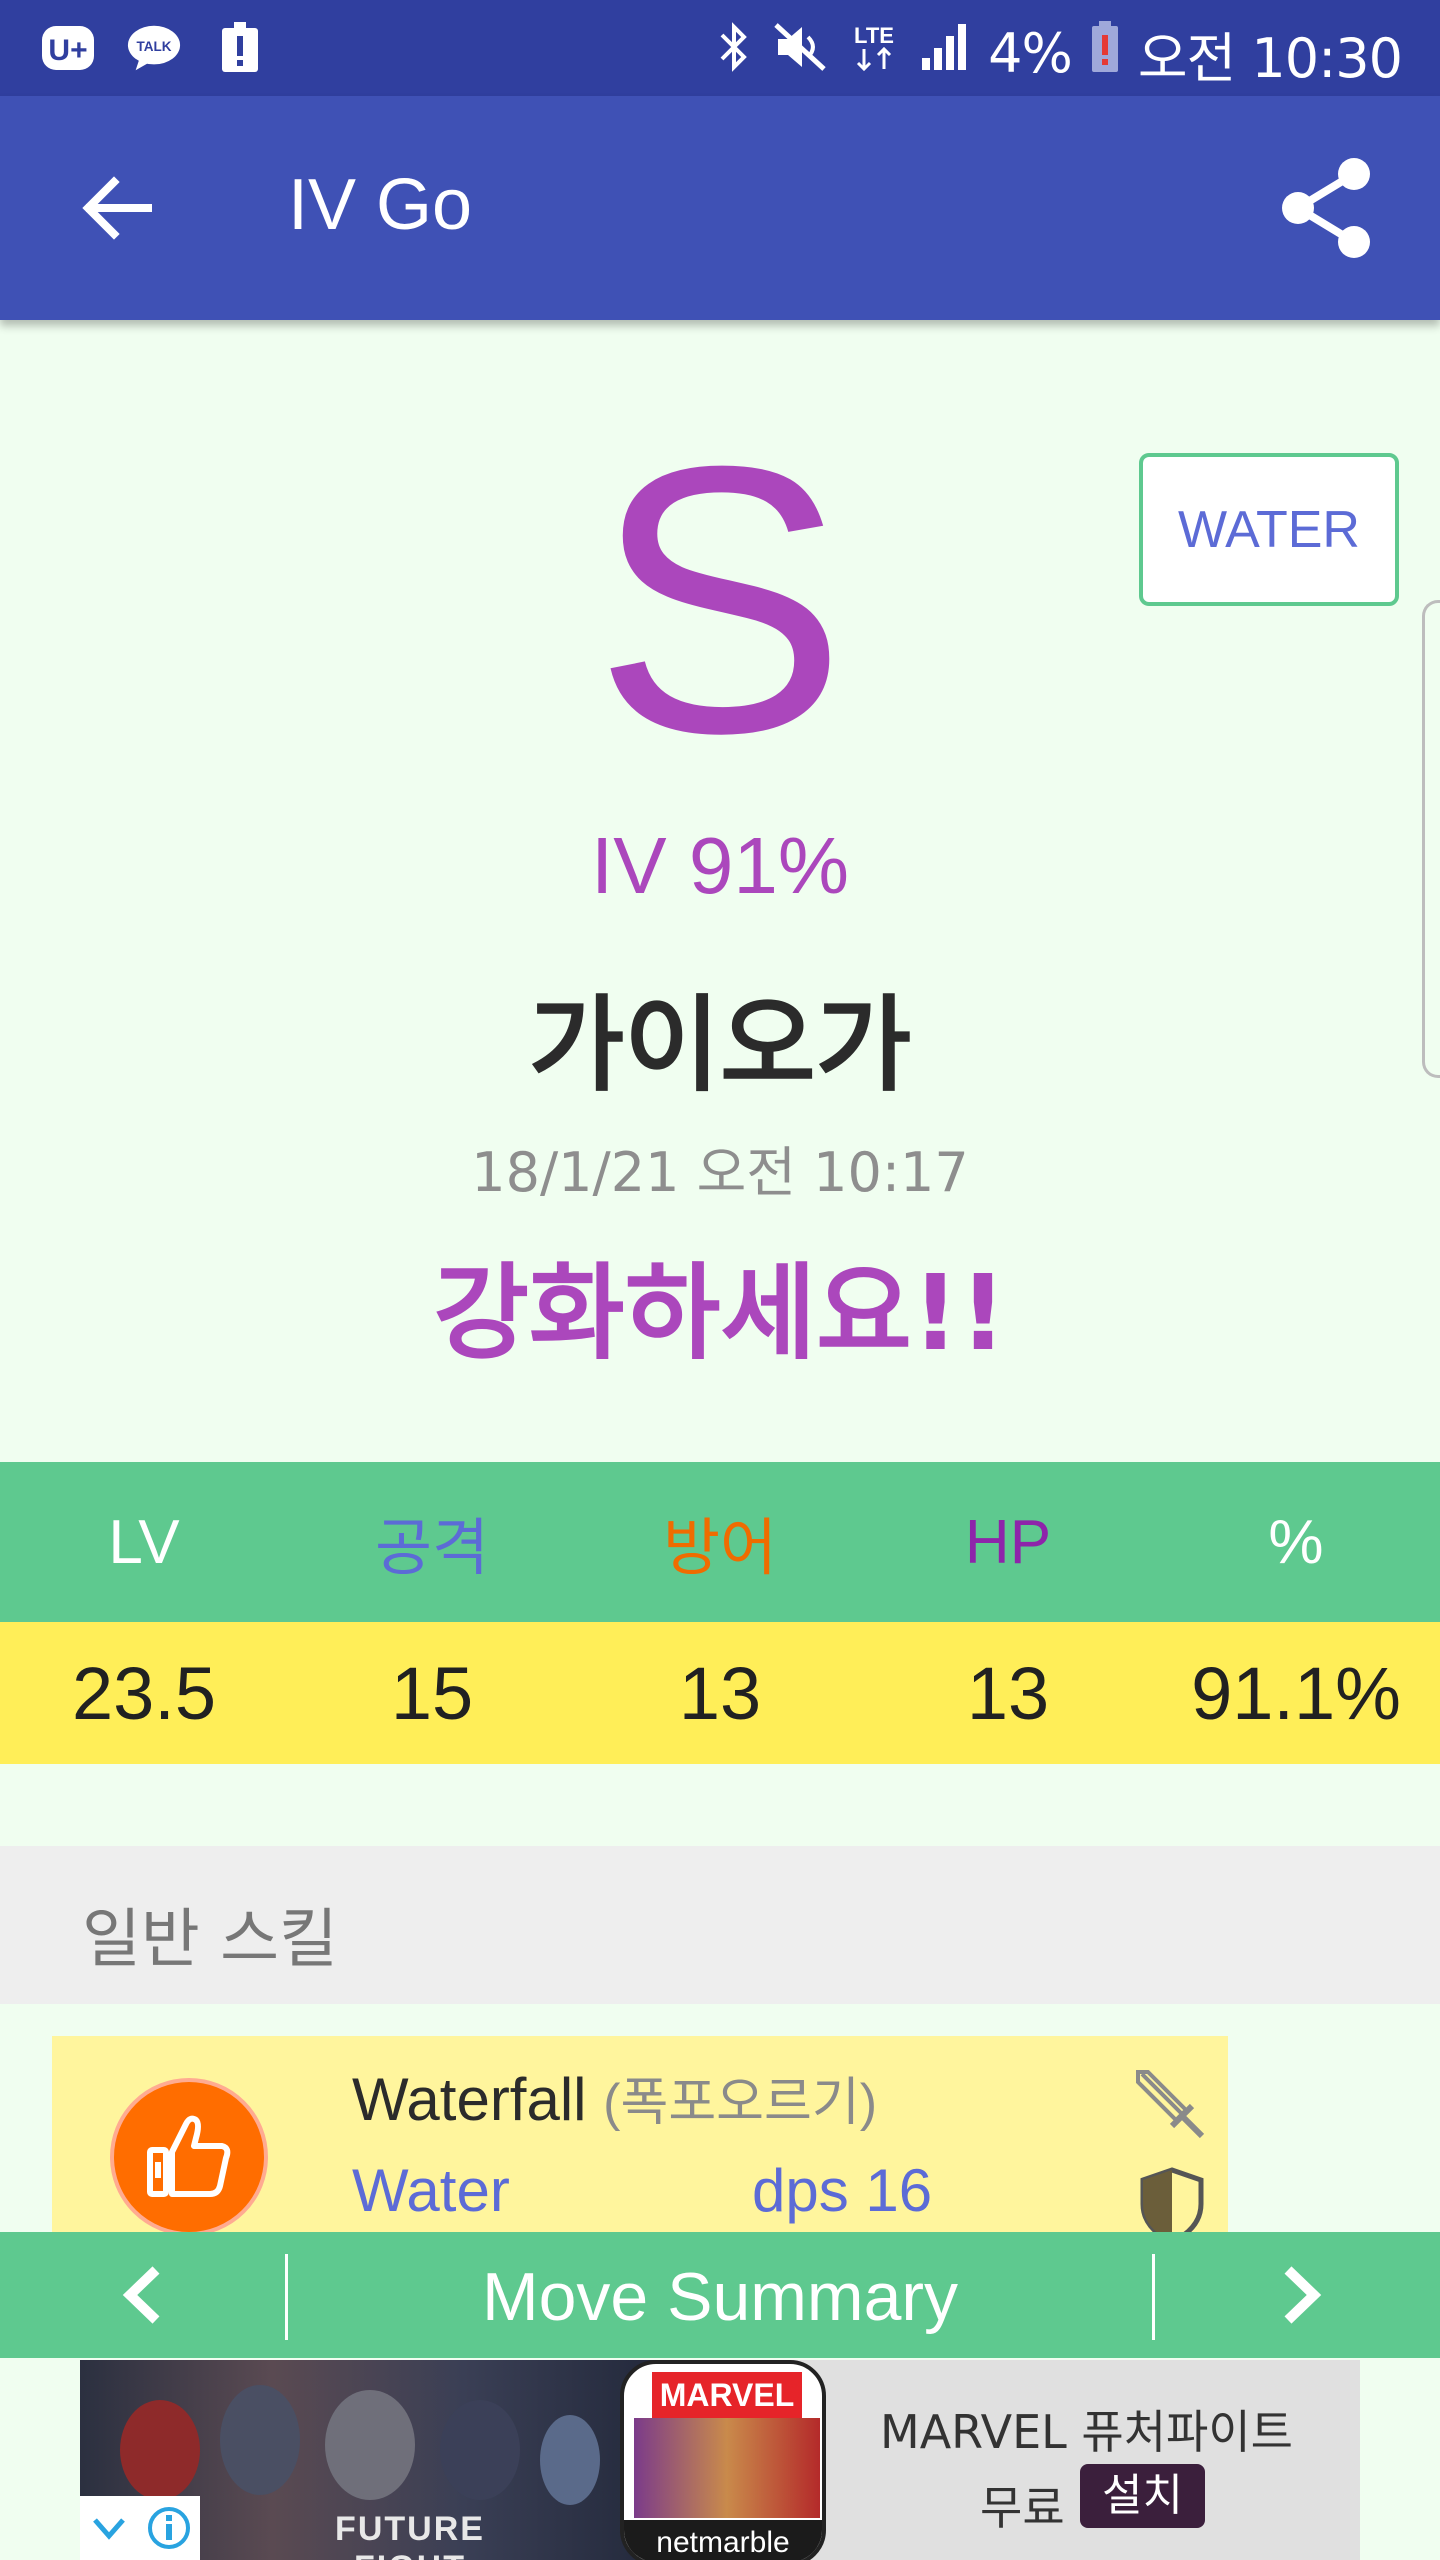 The image size is (1440, 2560). What do you see at coordinates (874, 53) in the screenshot?
I see `lte-icon: LTE` at bounding box center [874, 53].